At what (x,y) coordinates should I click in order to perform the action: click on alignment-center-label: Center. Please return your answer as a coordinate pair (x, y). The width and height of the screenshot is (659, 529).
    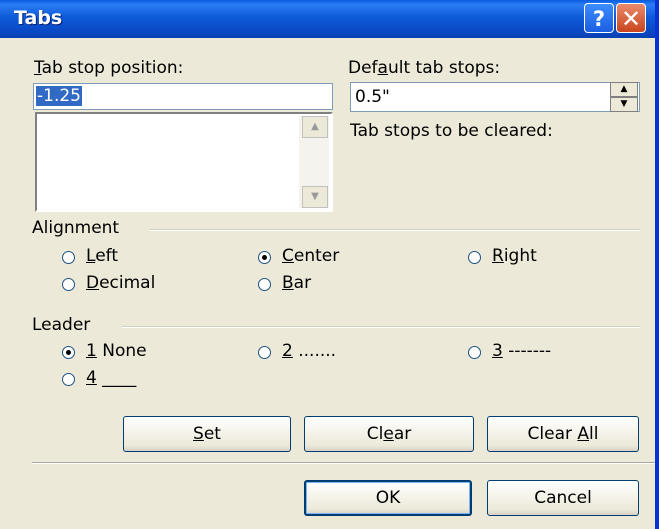
    Looking at the image, I should click on (310, 256).